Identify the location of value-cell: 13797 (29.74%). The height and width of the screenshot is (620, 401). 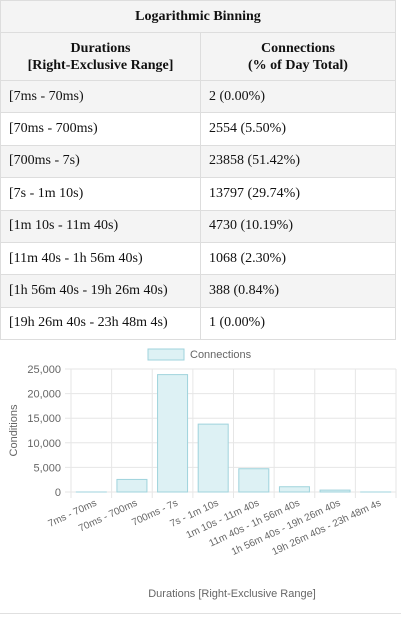
(298, 194).